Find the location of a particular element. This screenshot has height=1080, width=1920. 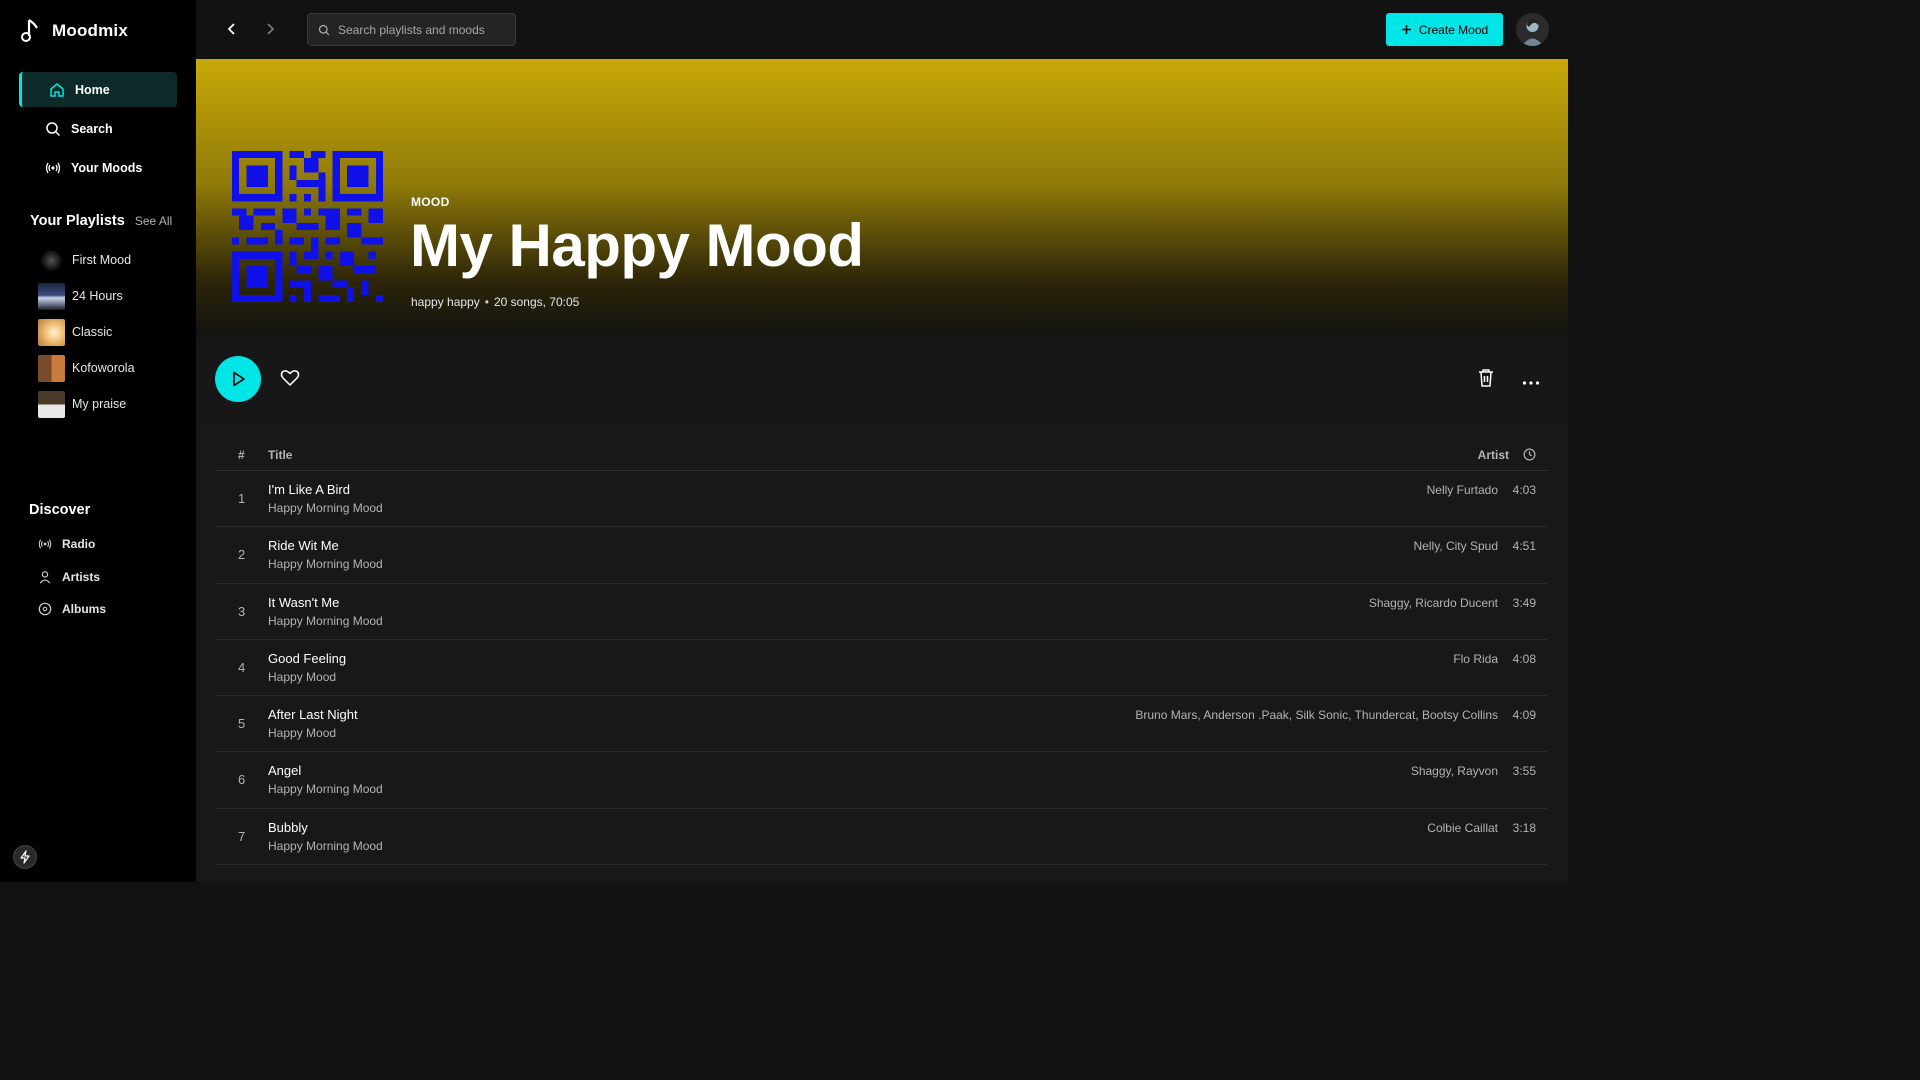

search-icon is located at coordinates (53, 128).